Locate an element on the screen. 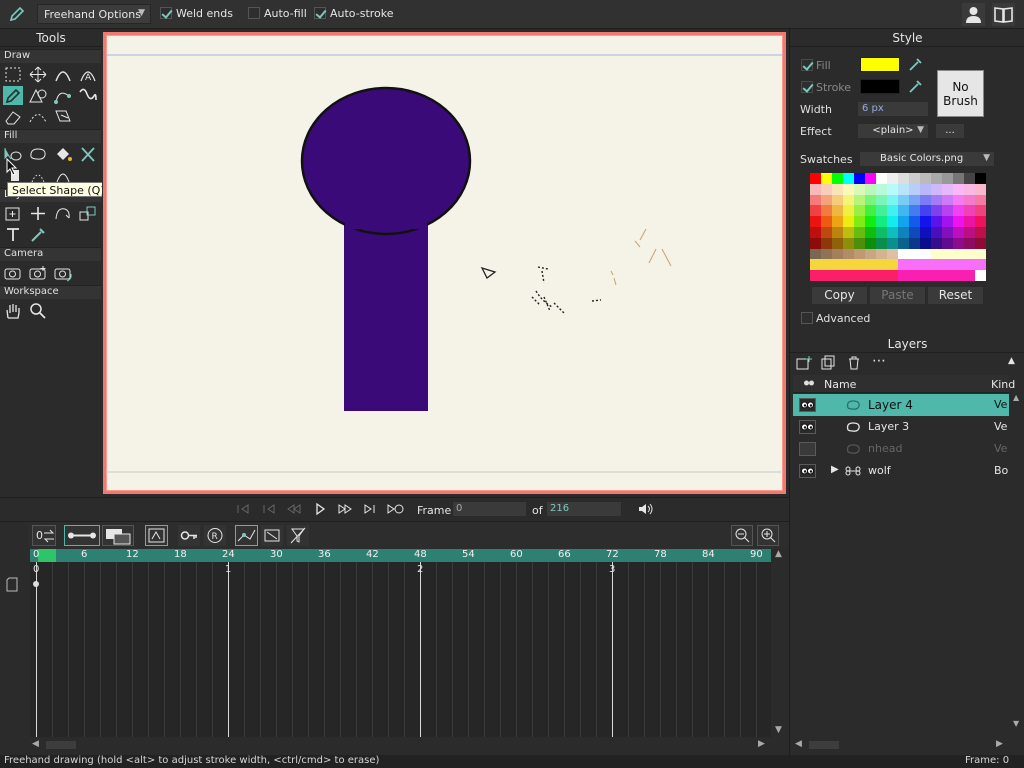 The image size is (1024, 768). play-button is located at coordinates (320, 509).